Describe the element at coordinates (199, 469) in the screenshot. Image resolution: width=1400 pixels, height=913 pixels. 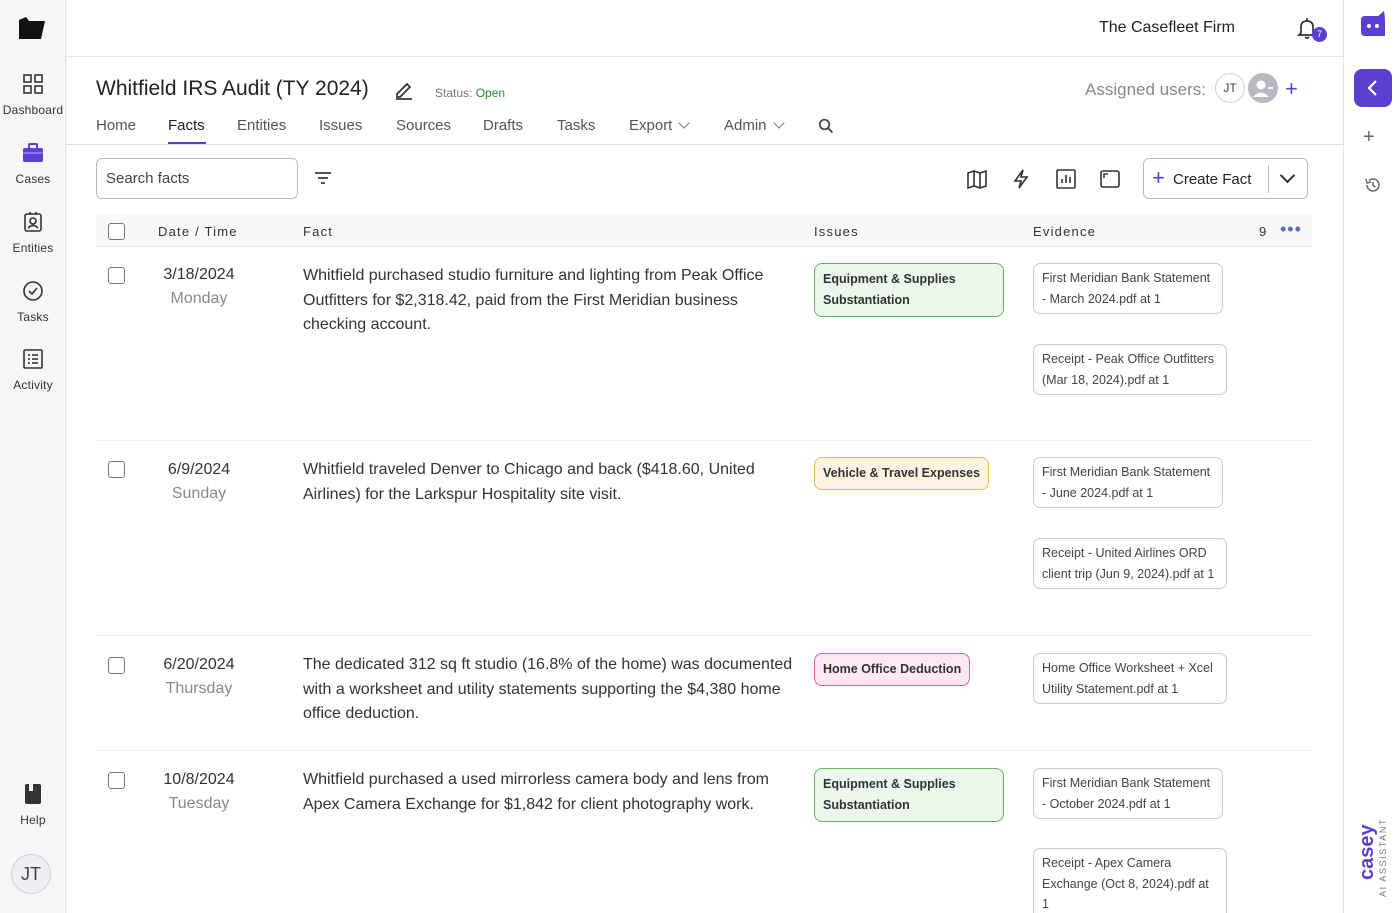
I see `fact-date: 6/9/2024` at that location.